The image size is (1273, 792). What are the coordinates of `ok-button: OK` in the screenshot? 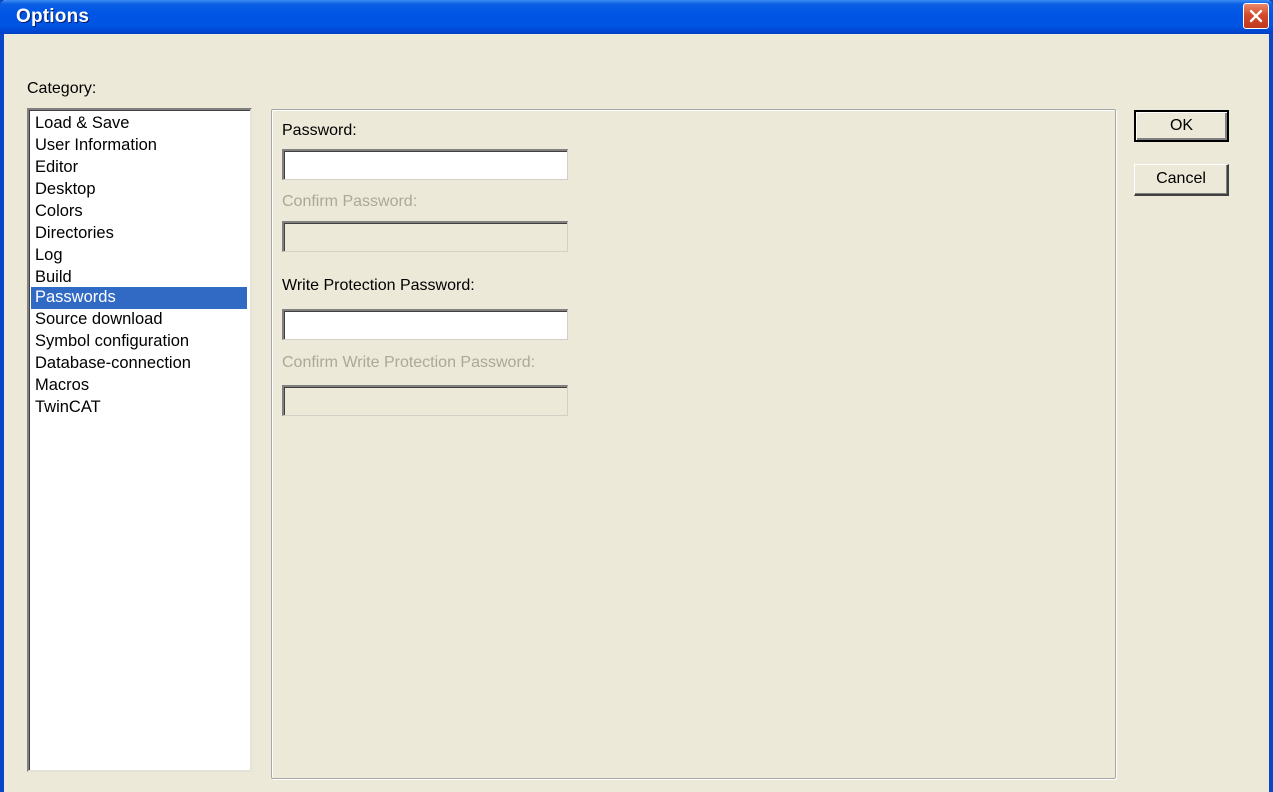 It's located at (1181, 126).